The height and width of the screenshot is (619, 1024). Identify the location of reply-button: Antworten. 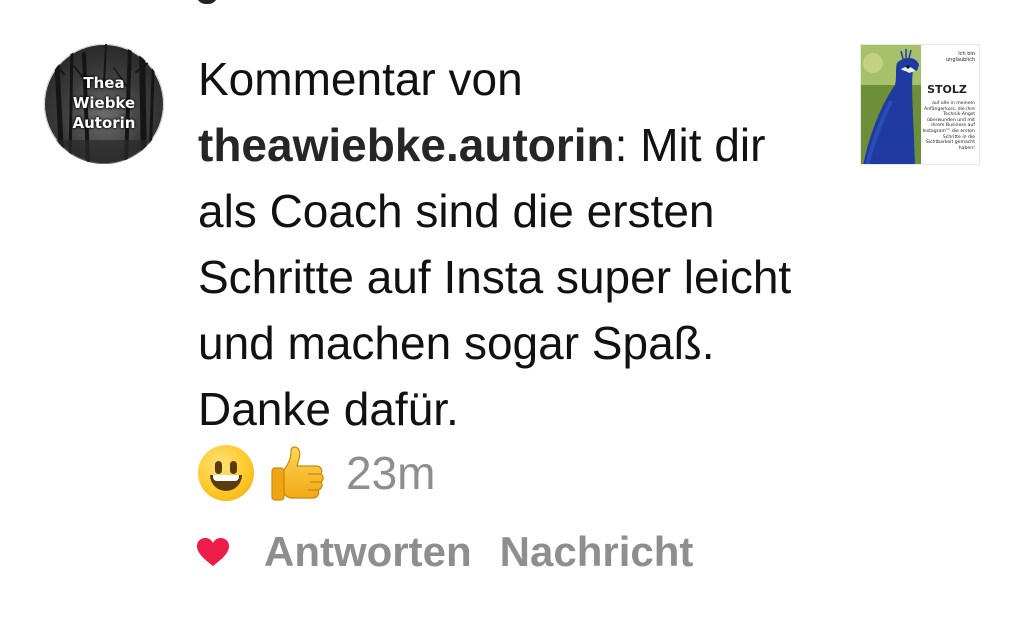
(368, 552).